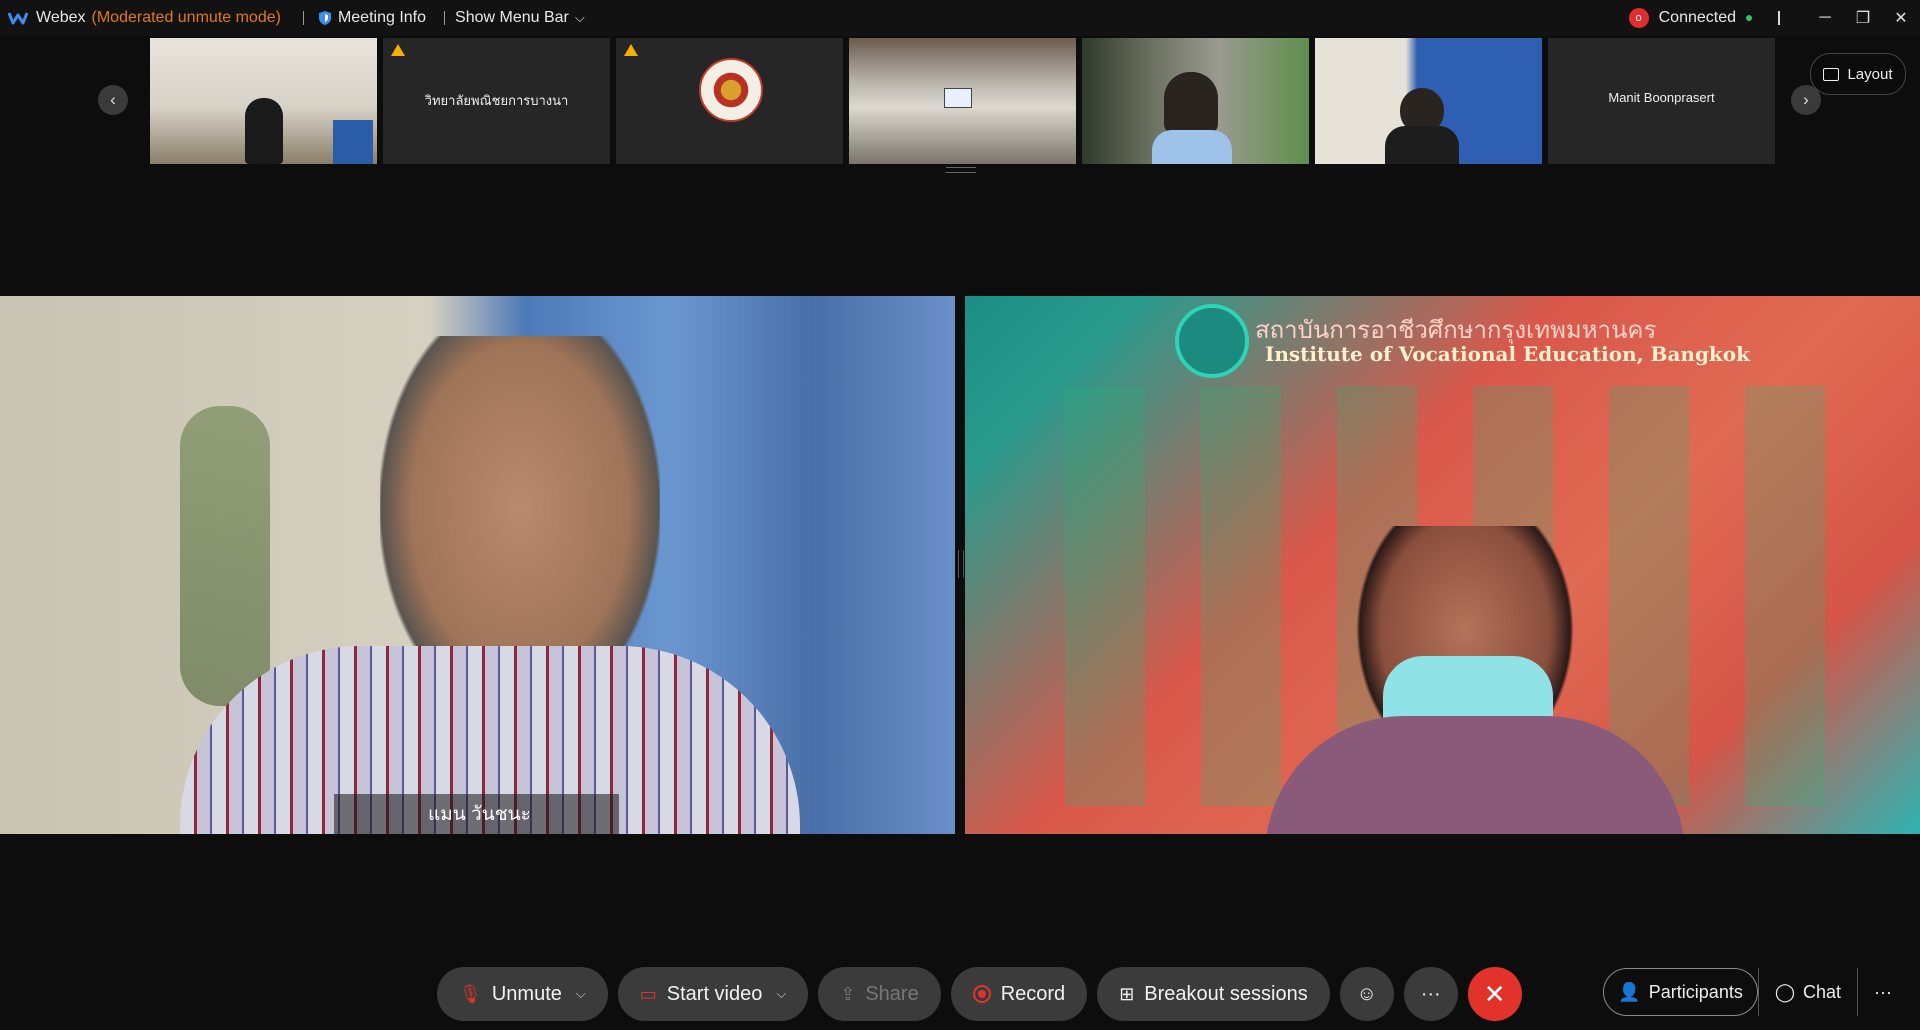 The height and width of the screenshot is (1030, 1920). I want to click on connection-indicator-icon, so click(1749, 18).